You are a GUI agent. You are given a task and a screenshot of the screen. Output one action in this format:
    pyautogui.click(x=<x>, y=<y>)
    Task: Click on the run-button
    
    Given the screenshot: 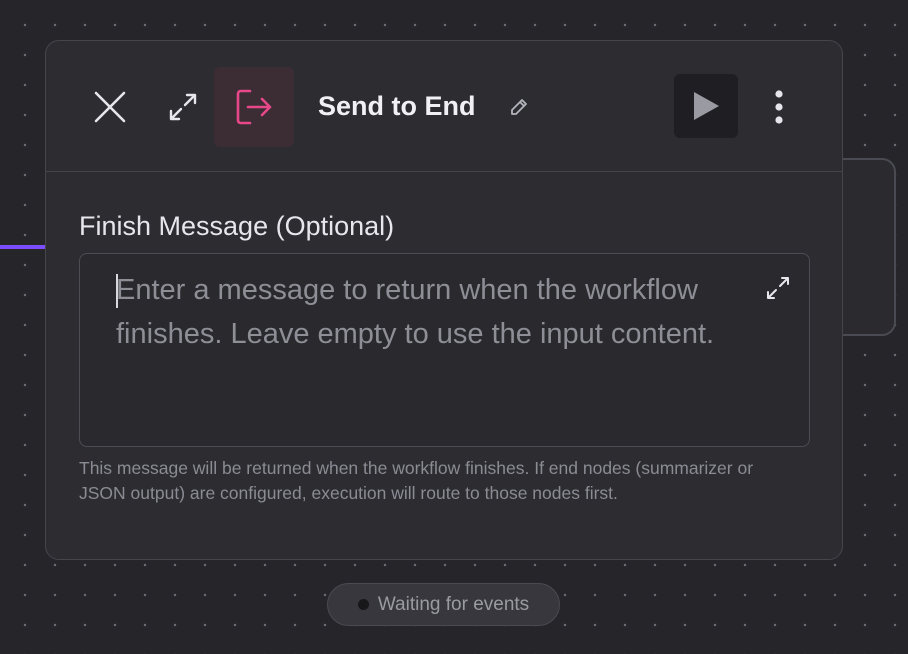 What is the action you would take?
    pyautogui.click(x=706, y=106)
    